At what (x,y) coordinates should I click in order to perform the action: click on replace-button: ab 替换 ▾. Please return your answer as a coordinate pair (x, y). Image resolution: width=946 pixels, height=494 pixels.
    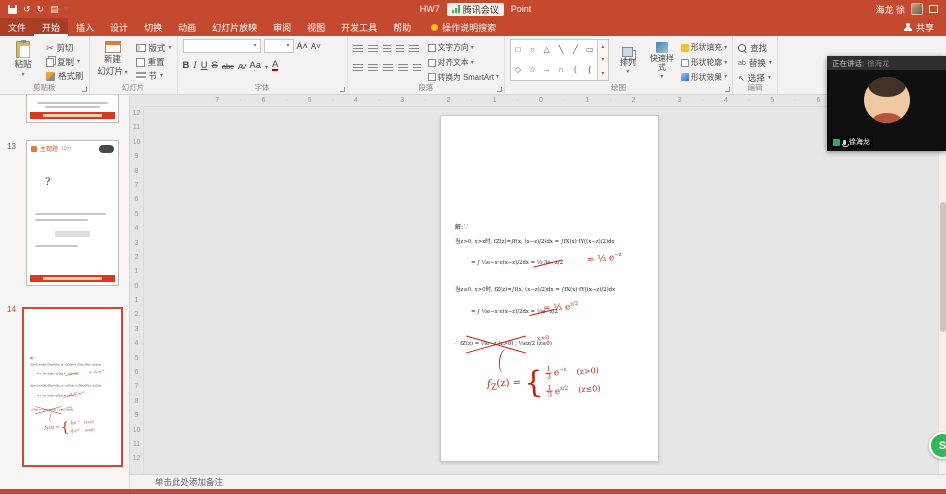
    Looking at the image, I should click on (755, 63).